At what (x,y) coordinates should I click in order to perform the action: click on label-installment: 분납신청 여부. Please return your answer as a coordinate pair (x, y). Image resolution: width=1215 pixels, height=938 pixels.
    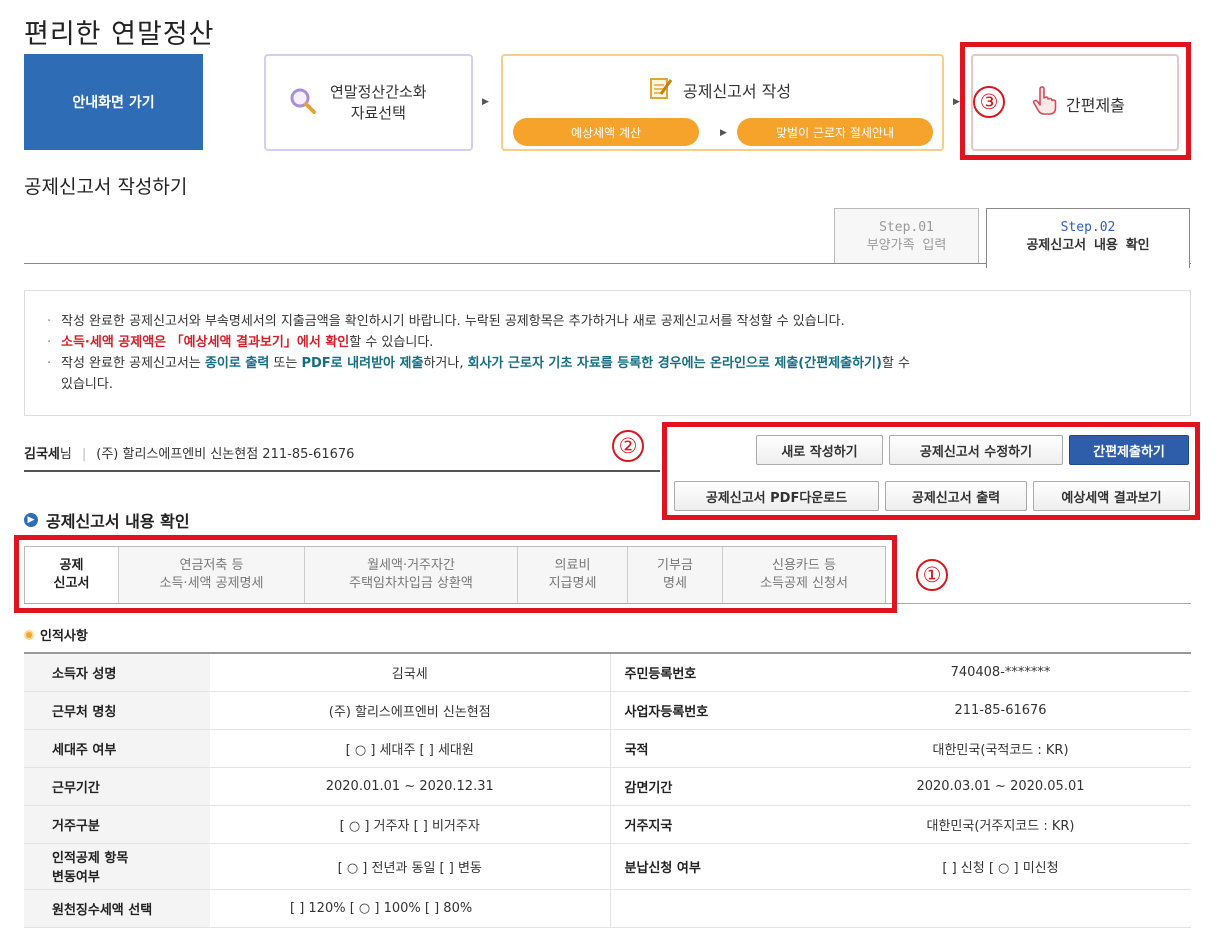
    Looking at the image, I should click on (709, 866).